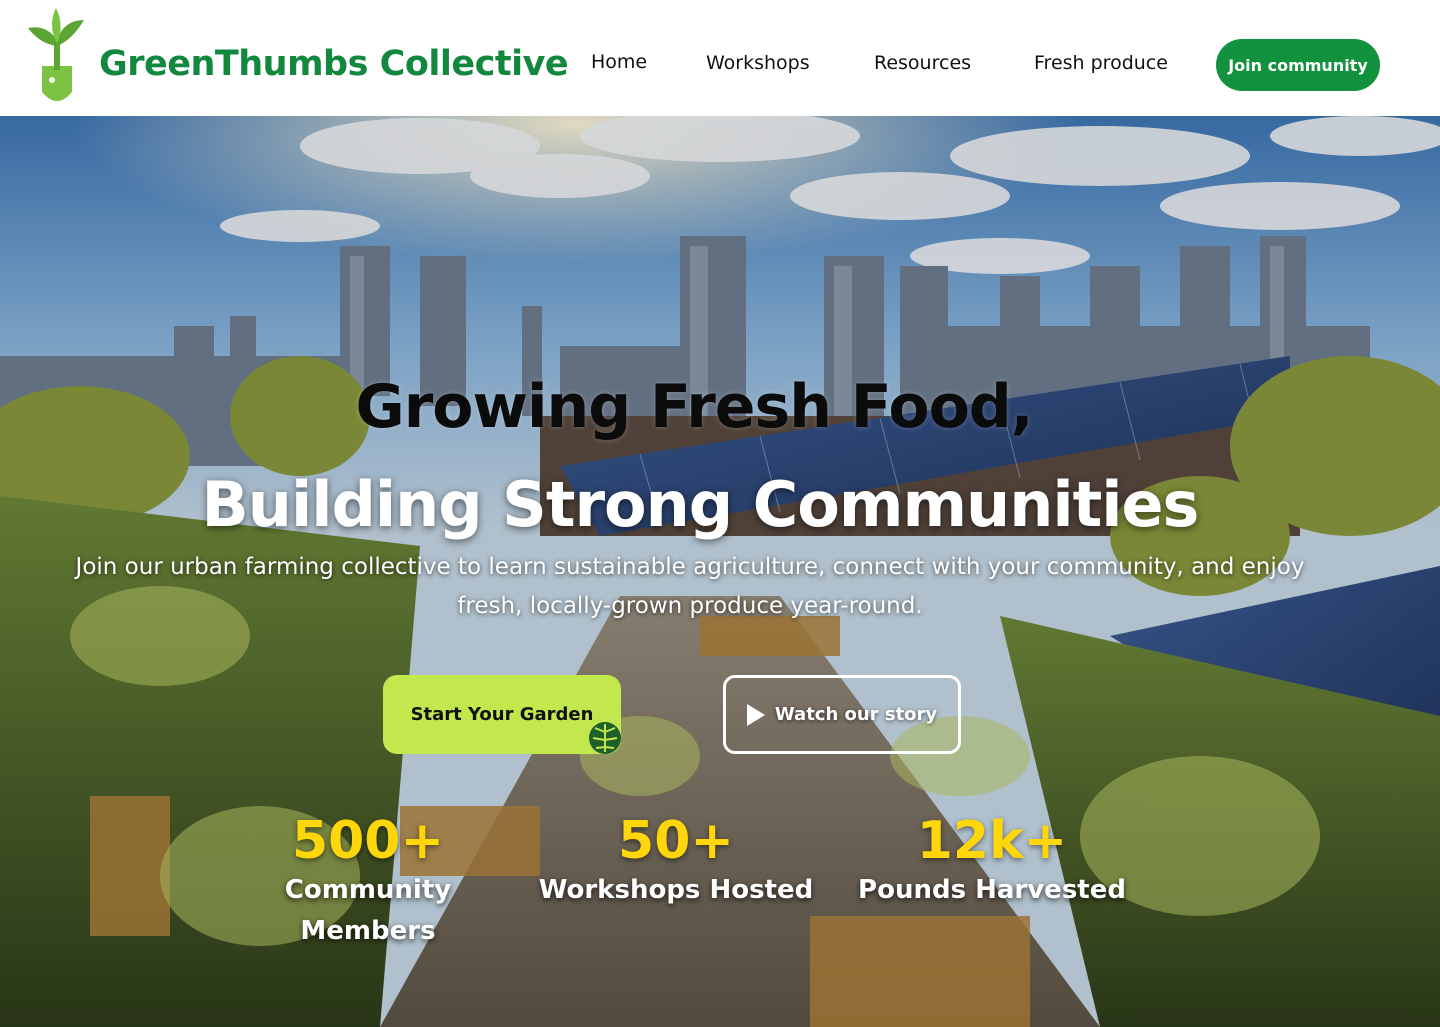  I want to click on join-community-button: Join community, so click(1298, 65).